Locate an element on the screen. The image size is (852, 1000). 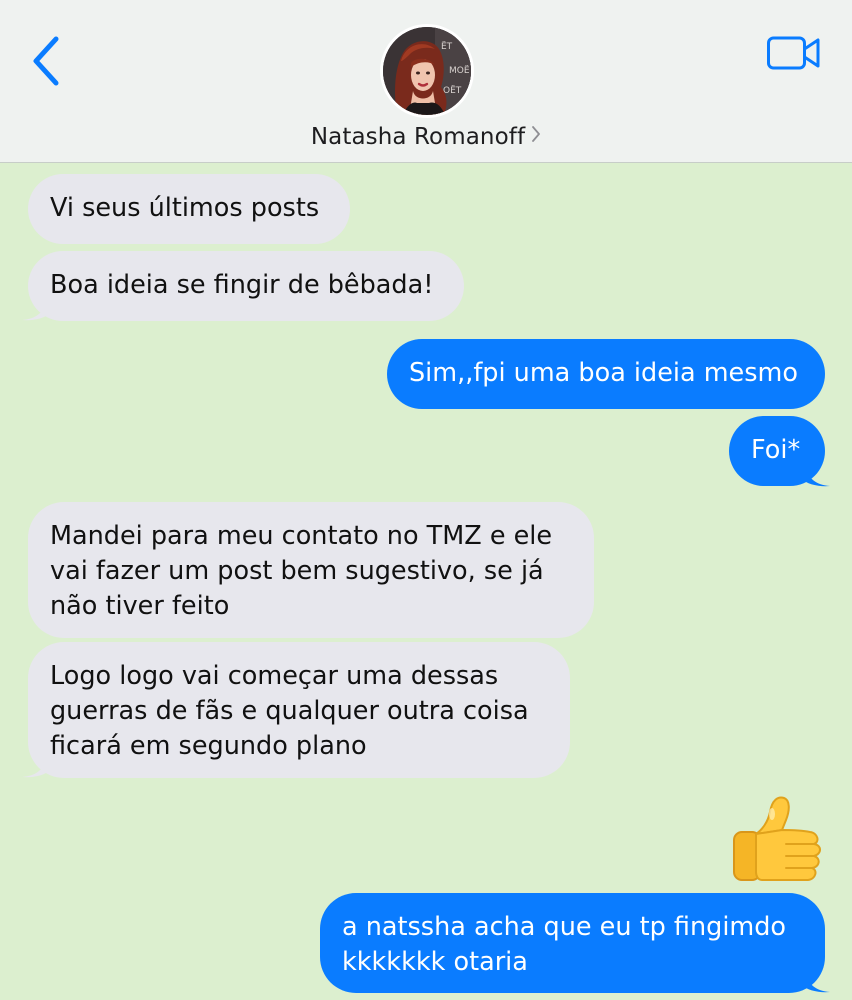
message-line: não tiver feito is located at coordinates (140, 606).